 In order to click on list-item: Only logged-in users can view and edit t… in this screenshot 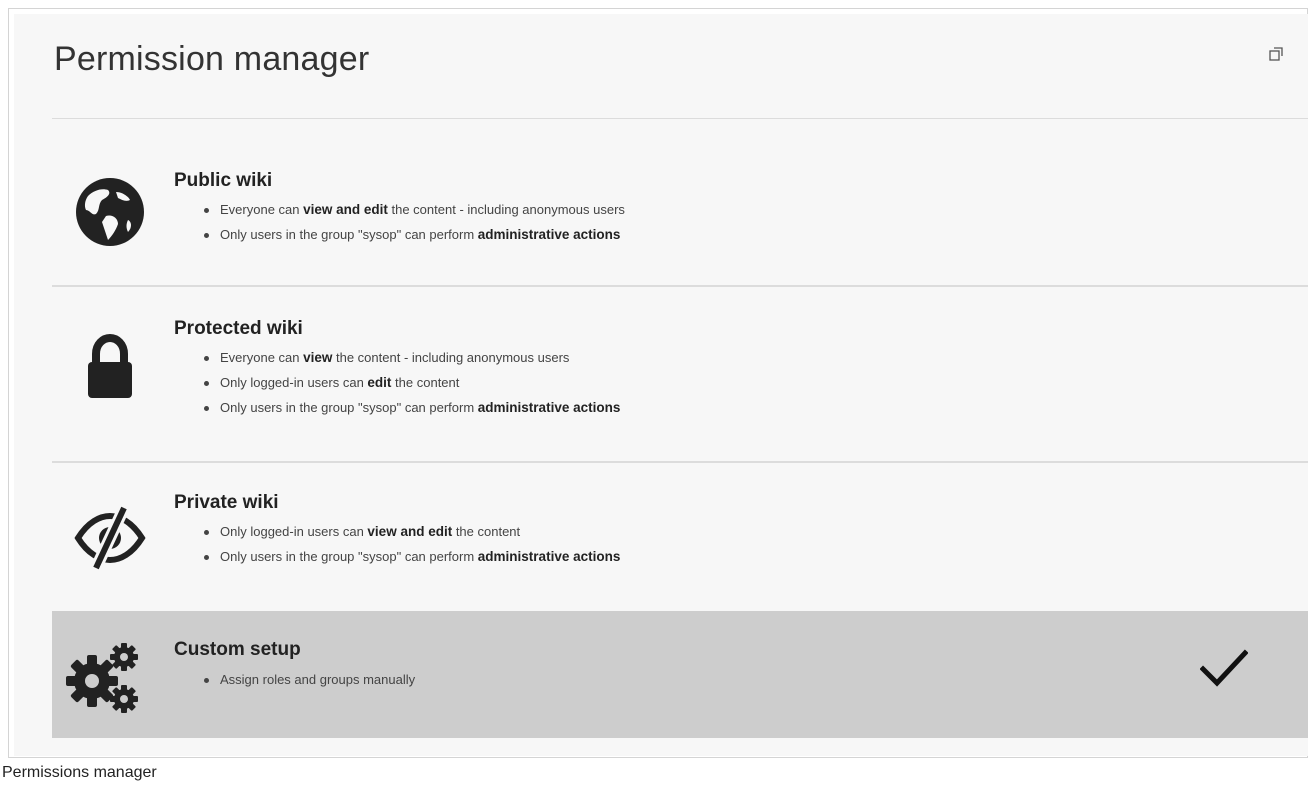, I will do `click(411, 531)`.